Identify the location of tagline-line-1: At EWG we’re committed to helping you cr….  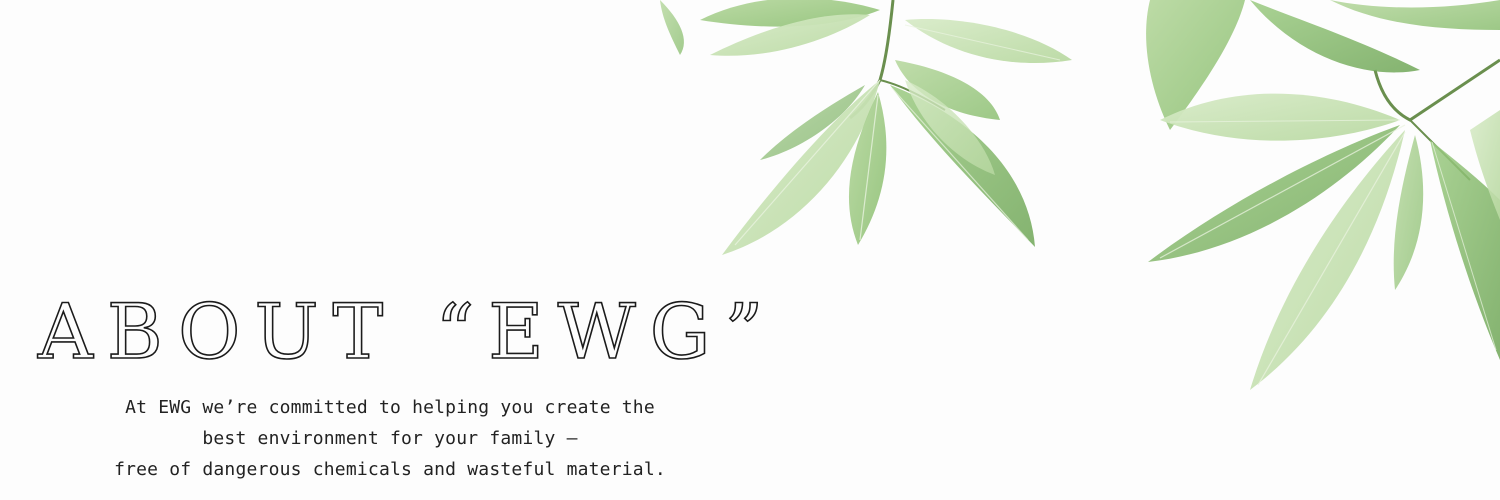
(390, 407).